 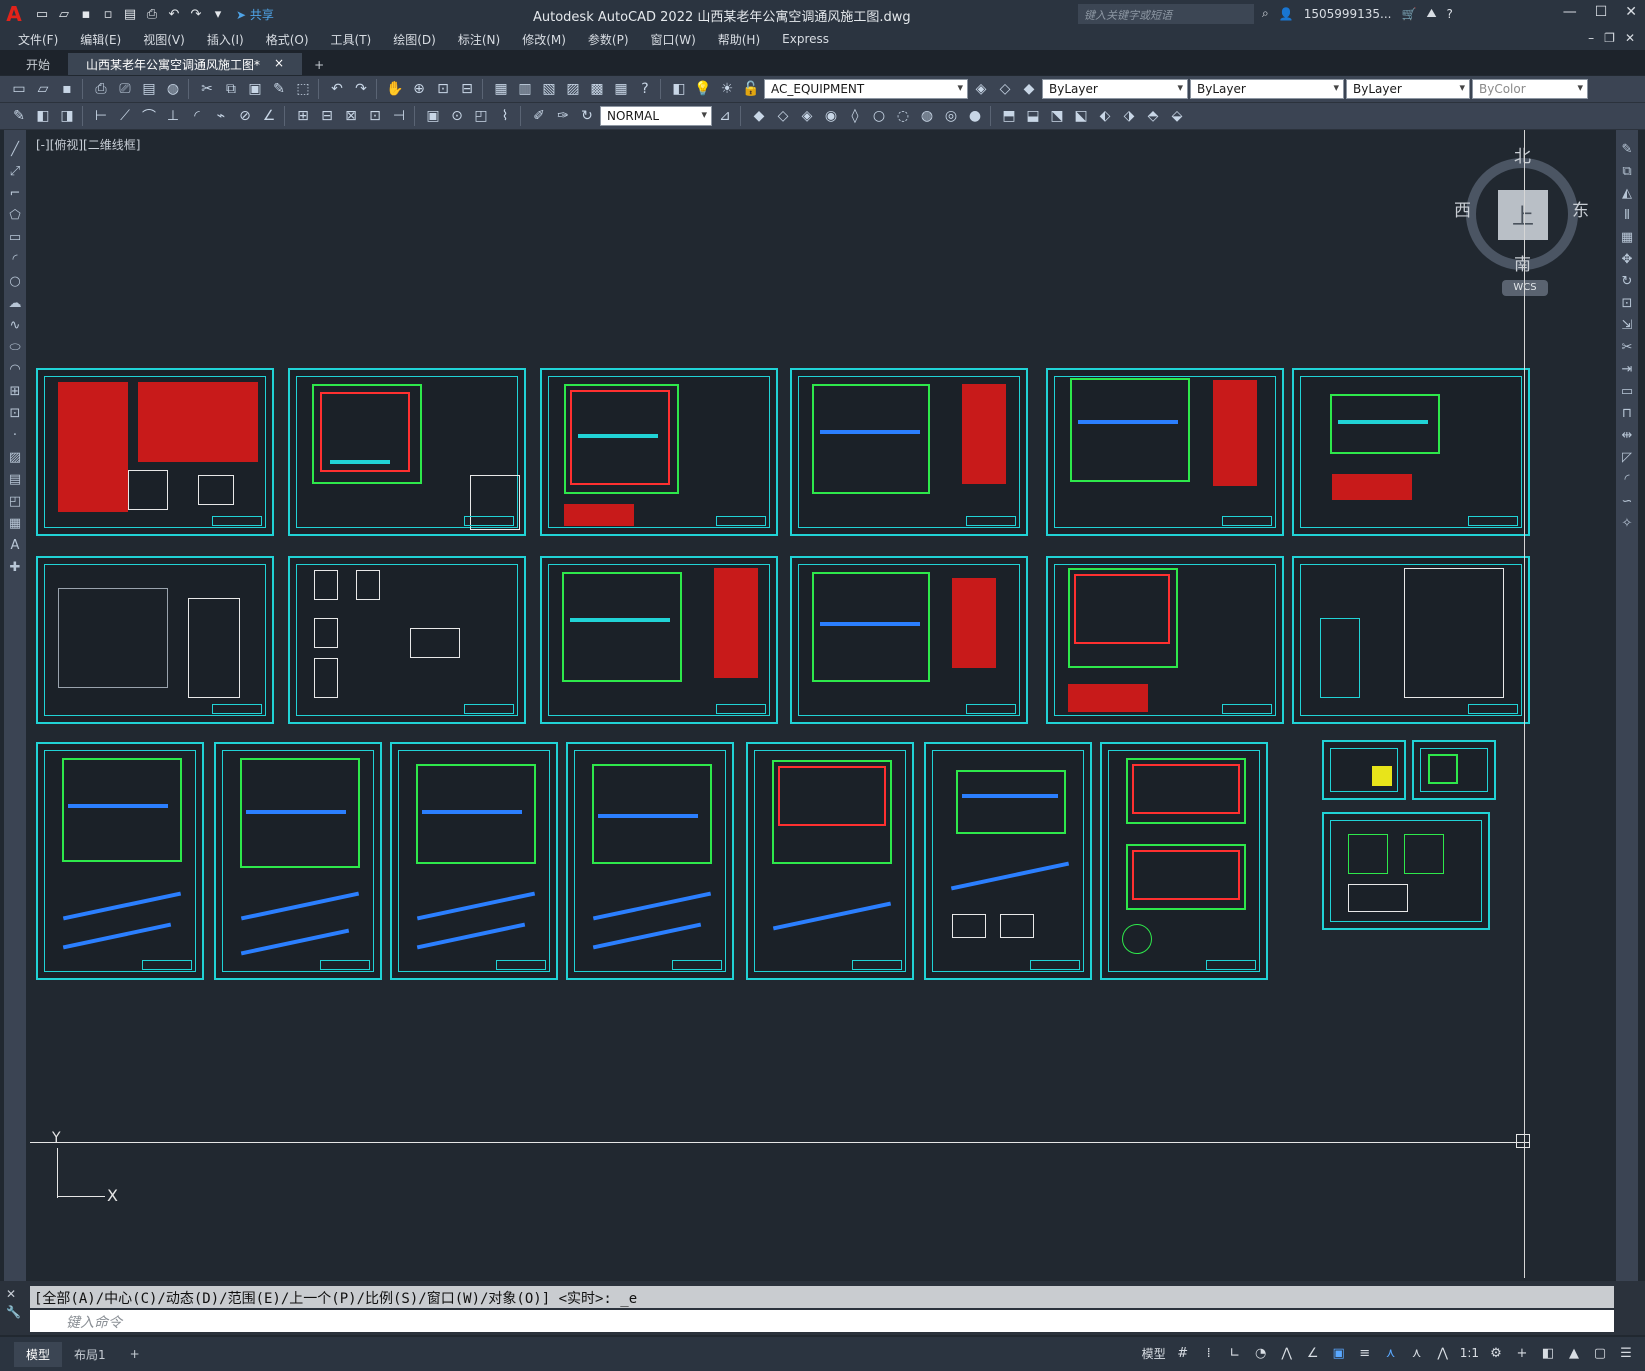 What do you see at coordinates (15, 369) in the screenshot?
I see `ellipse-arc-icon: ◠` at bounding box center [15, 369].